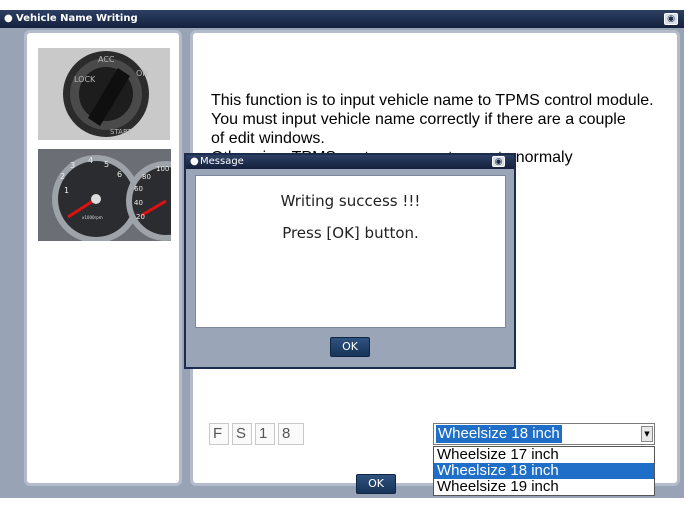 Image resolution: width=700 pixels, height=508 pixels. I want to click on code-cell: 1, so click(265, 434).